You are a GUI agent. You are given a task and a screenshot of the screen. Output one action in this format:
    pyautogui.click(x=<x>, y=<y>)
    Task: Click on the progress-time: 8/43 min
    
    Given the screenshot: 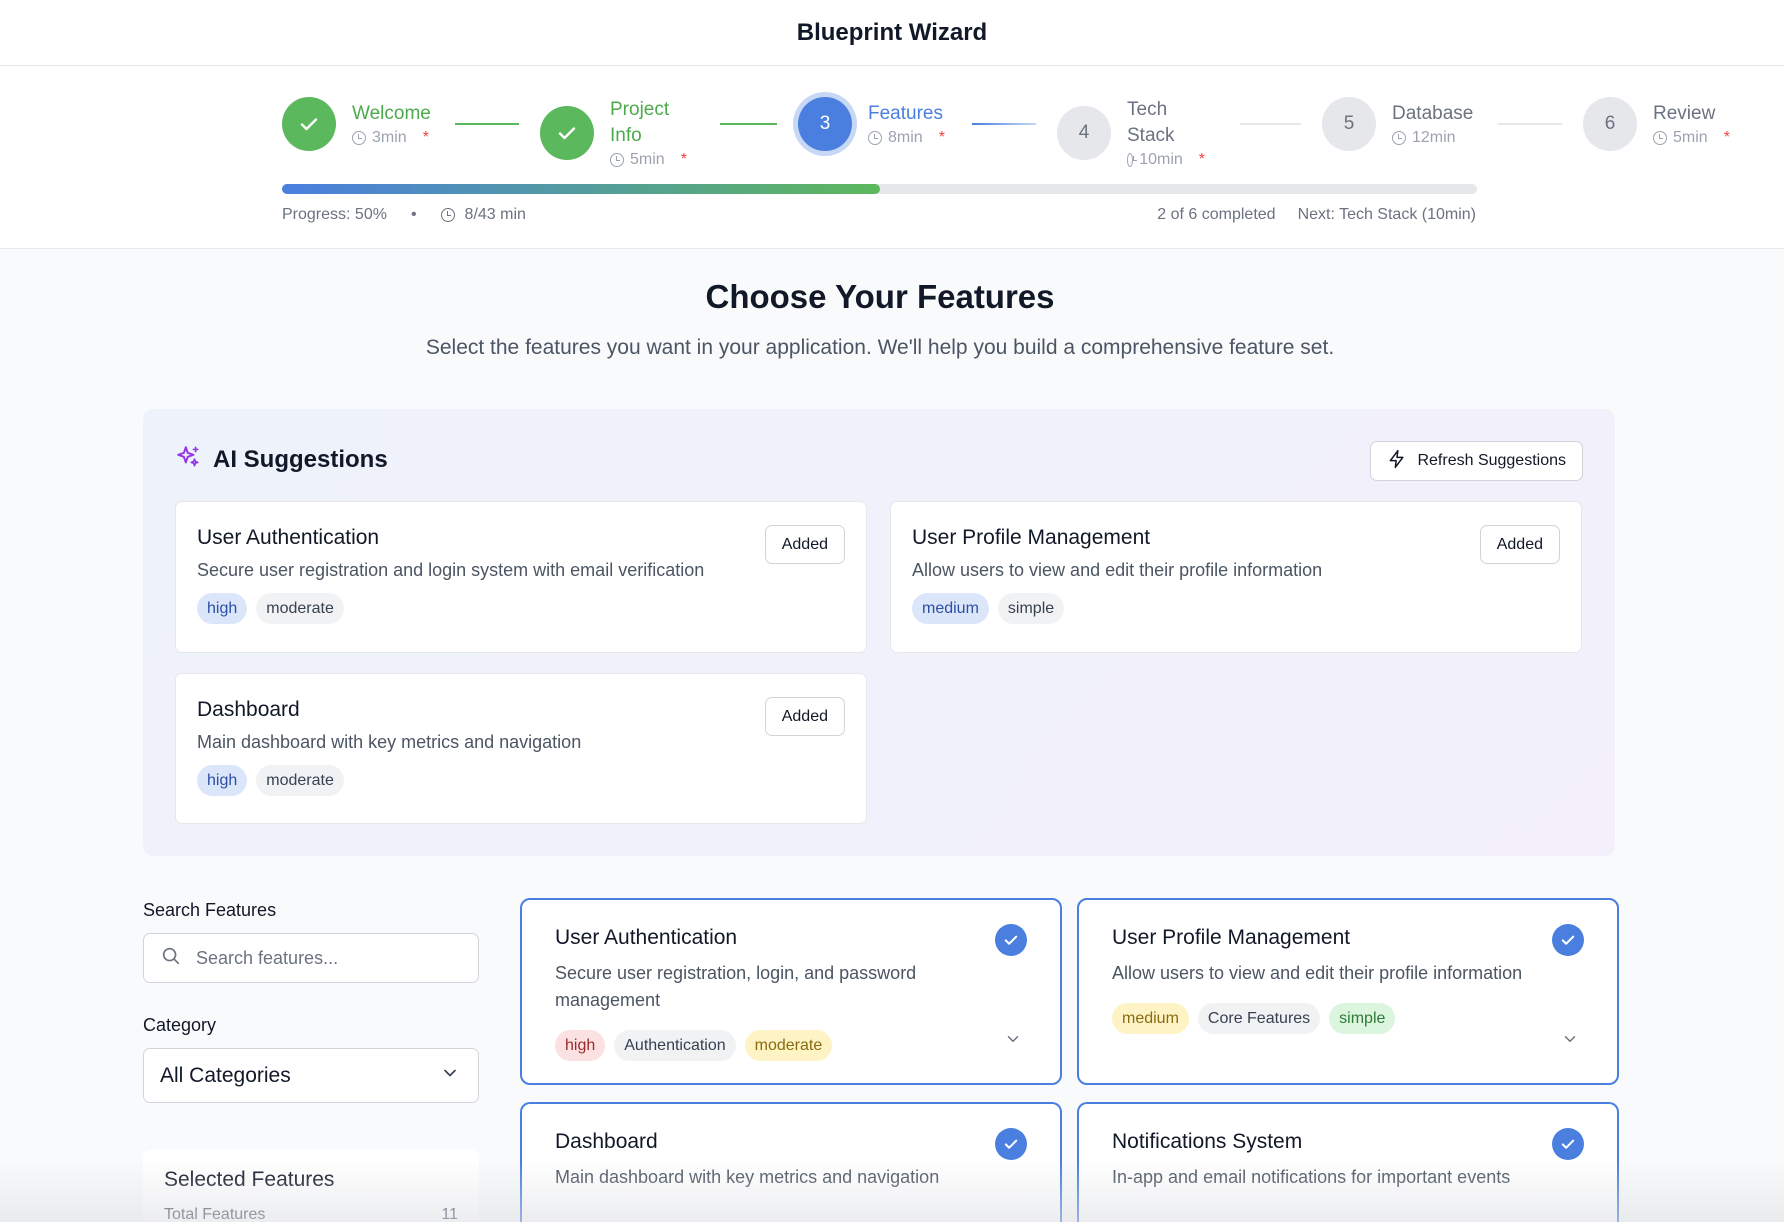 What is the action you would take?
    pyautogui.click(x=495, y=214)
    